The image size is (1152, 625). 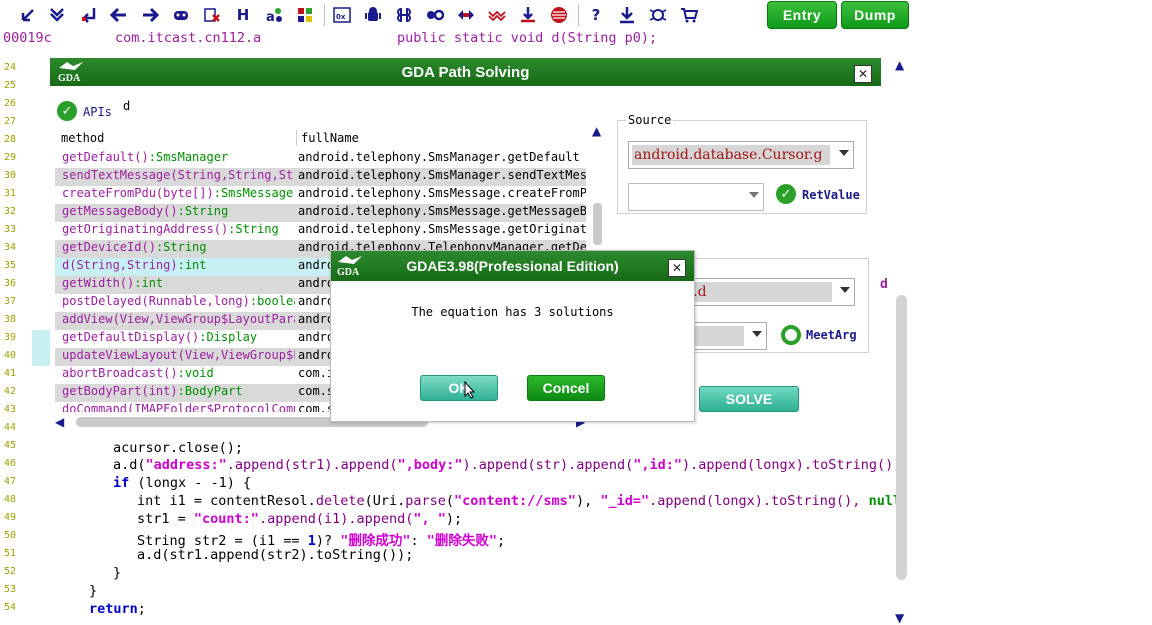 I want to click on retvalue-label: RetValue, so click(x=831, y=195).